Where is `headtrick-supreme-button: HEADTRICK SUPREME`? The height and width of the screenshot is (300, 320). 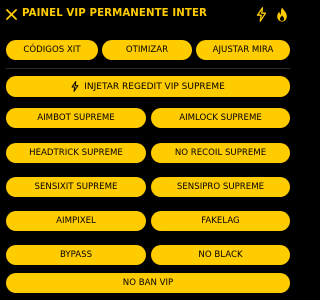 headtrick-supreme-button: HEADTRICK SUPREME is located at coordinates (76, 153).